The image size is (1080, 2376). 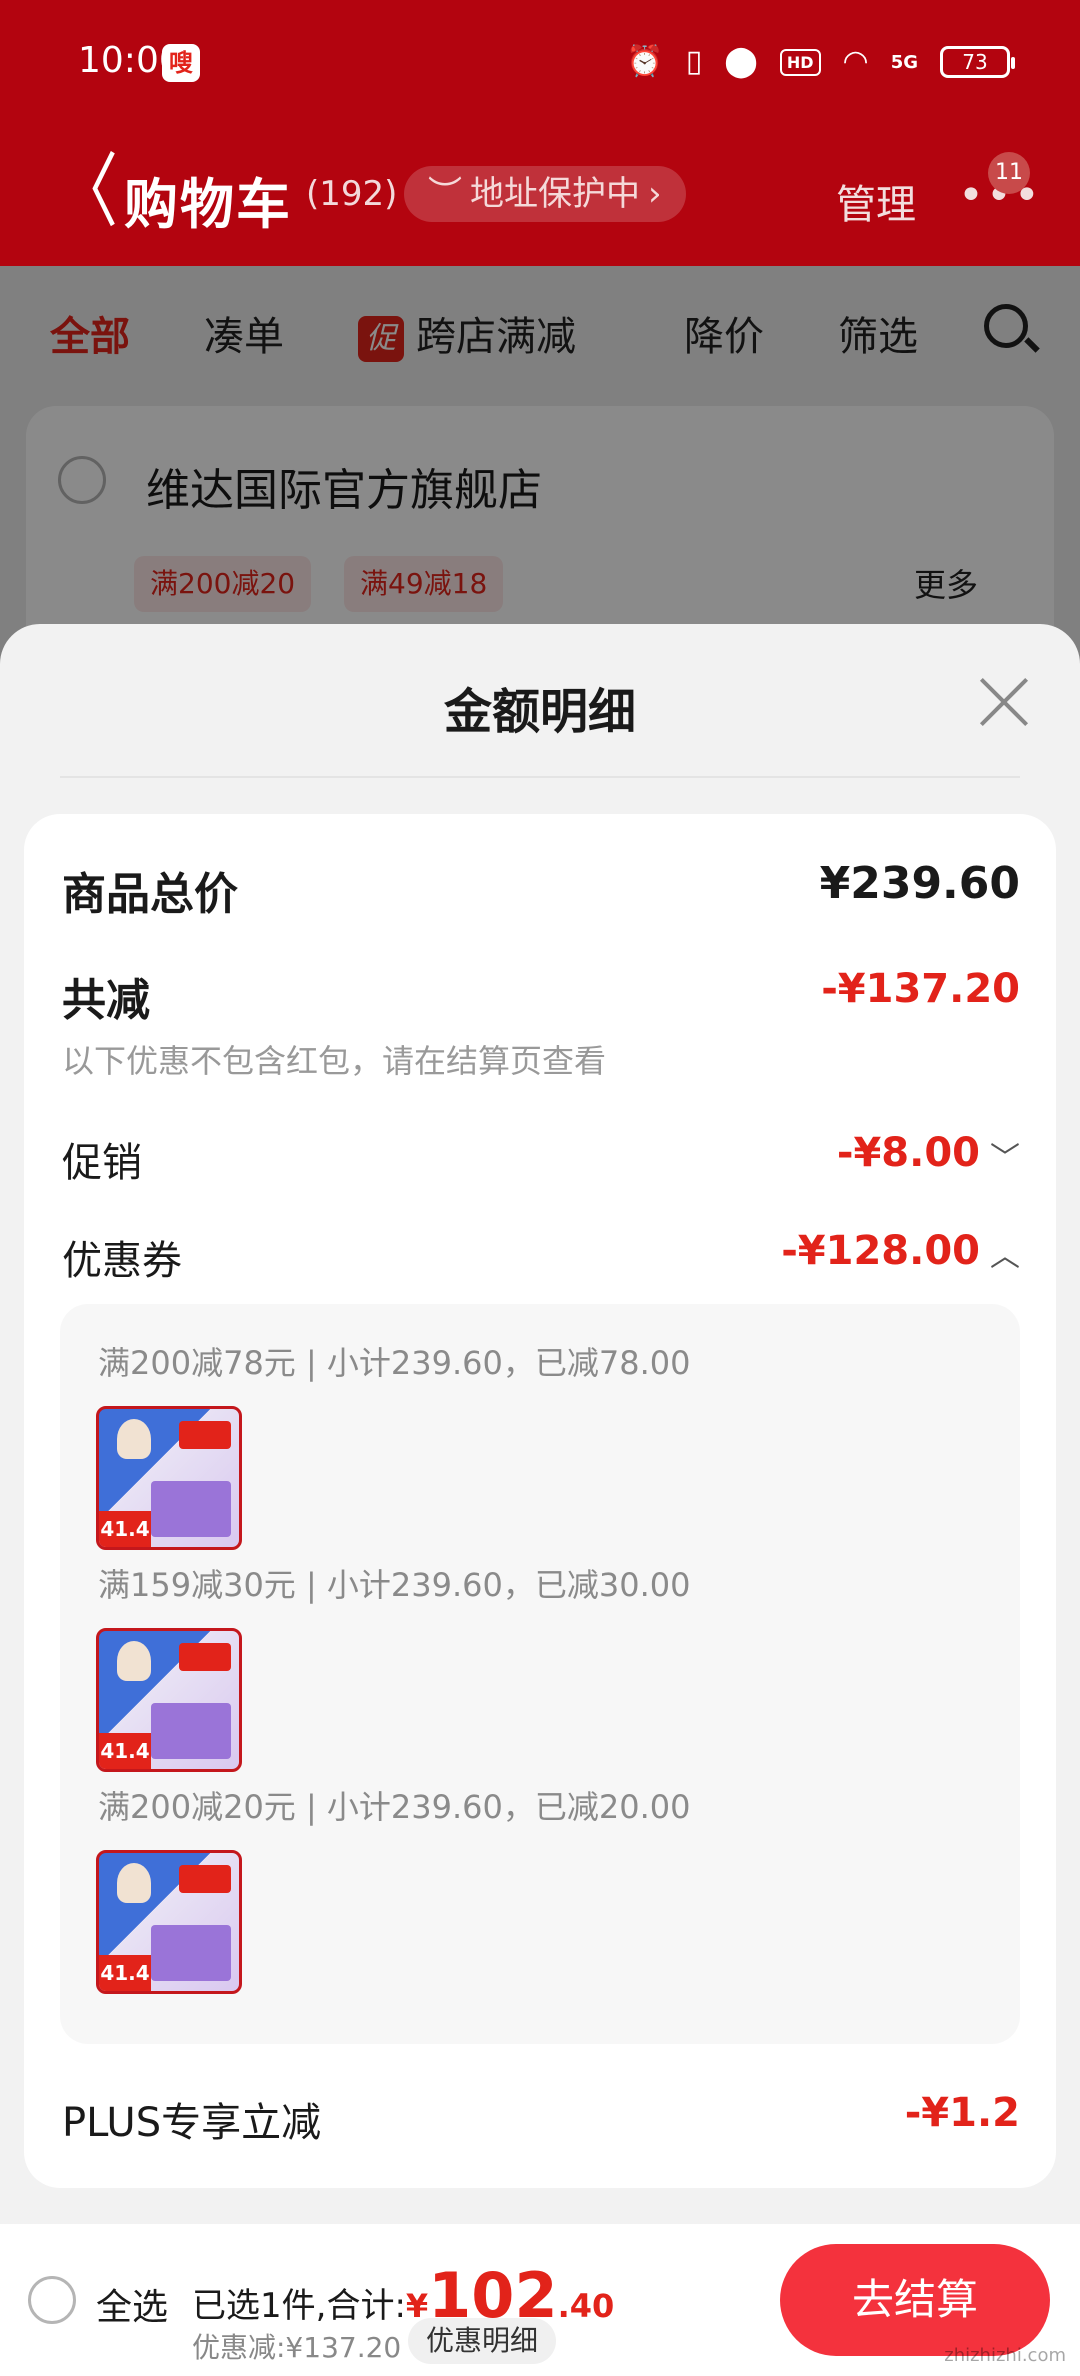 What do you see at coordinates (299, 2306) in the screenshot?
I see `selected-prefix: 已选1件,合计:` at bounding box center [299, 2306].